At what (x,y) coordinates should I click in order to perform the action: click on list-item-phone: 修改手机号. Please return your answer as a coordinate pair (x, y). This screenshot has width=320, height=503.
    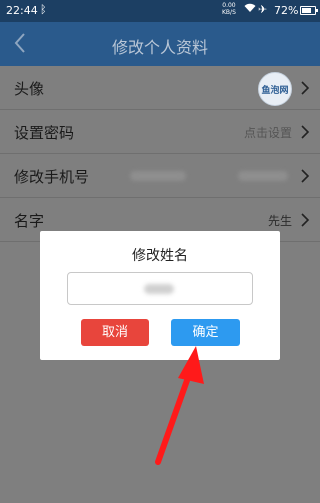
    Looking at the image, I should click on (160, 176).